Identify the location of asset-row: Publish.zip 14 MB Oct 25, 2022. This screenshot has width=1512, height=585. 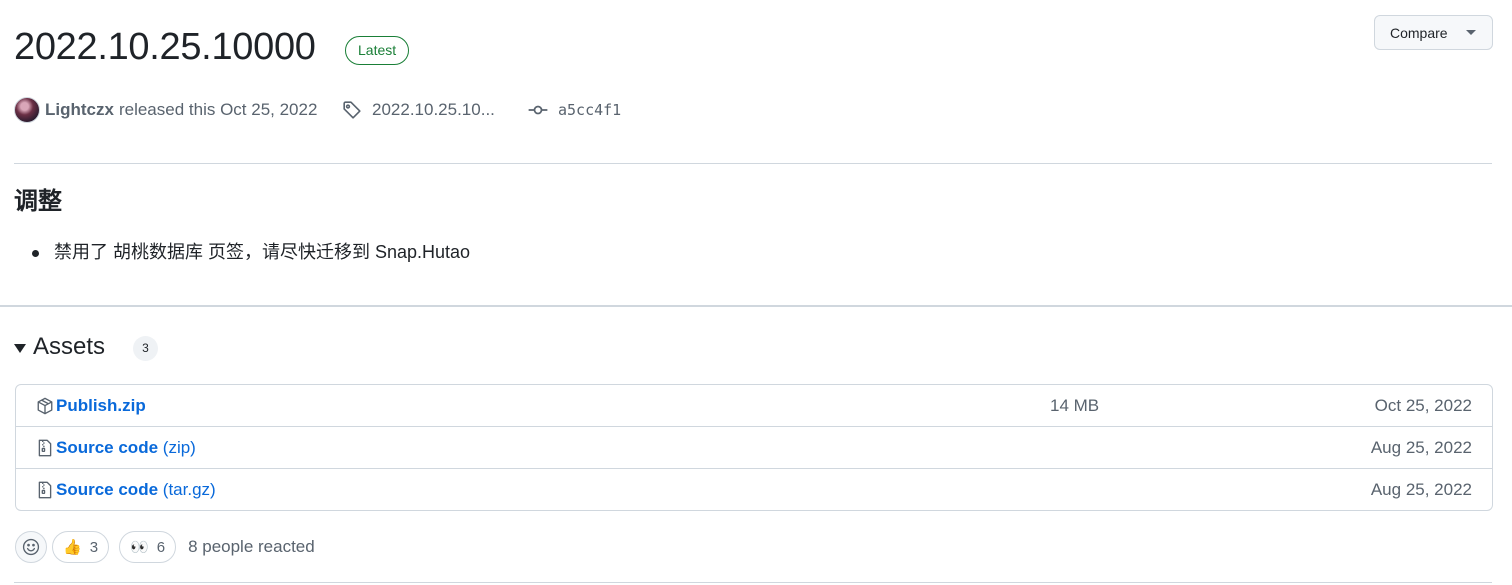
(754, 405).